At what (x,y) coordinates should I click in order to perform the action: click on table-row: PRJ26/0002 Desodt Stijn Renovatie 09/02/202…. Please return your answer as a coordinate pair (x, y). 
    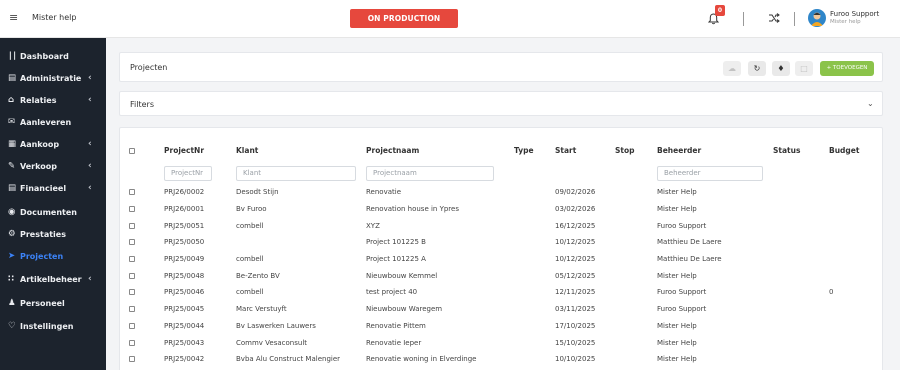
    Looking at the image, I should click on (501, 192).